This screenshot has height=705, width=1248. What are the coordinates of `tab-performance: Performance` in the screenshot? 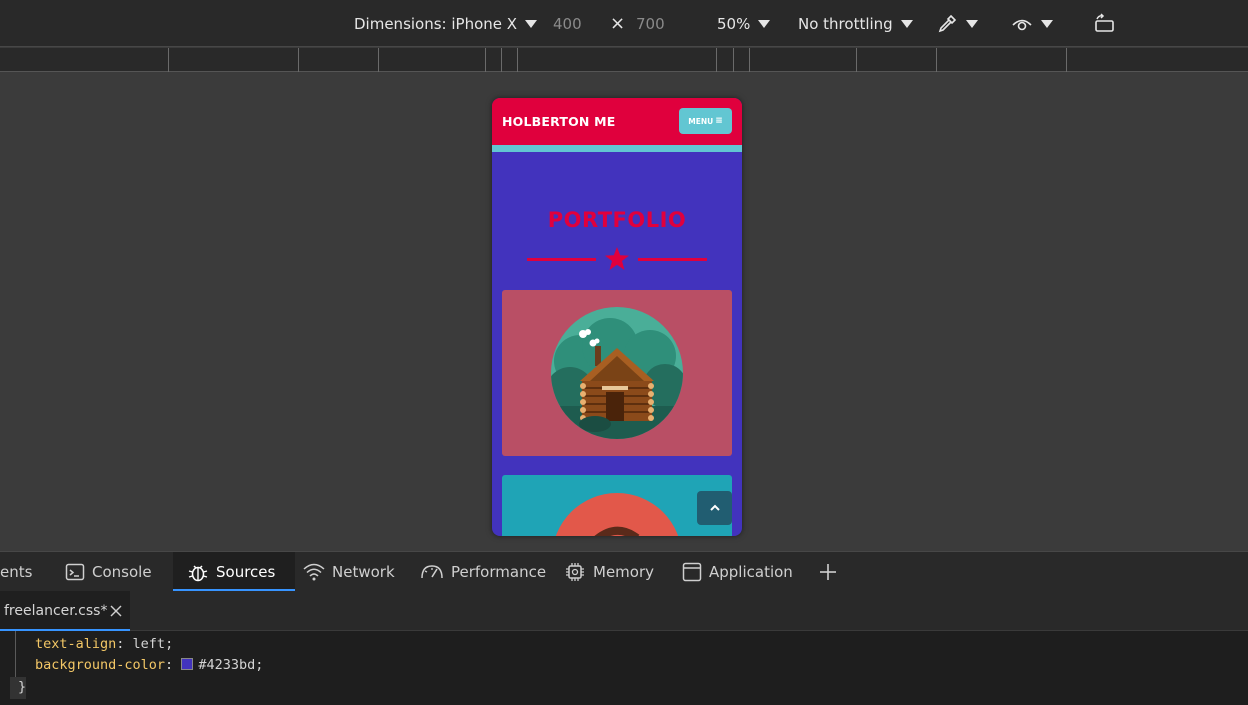 It's located at (483, 572).